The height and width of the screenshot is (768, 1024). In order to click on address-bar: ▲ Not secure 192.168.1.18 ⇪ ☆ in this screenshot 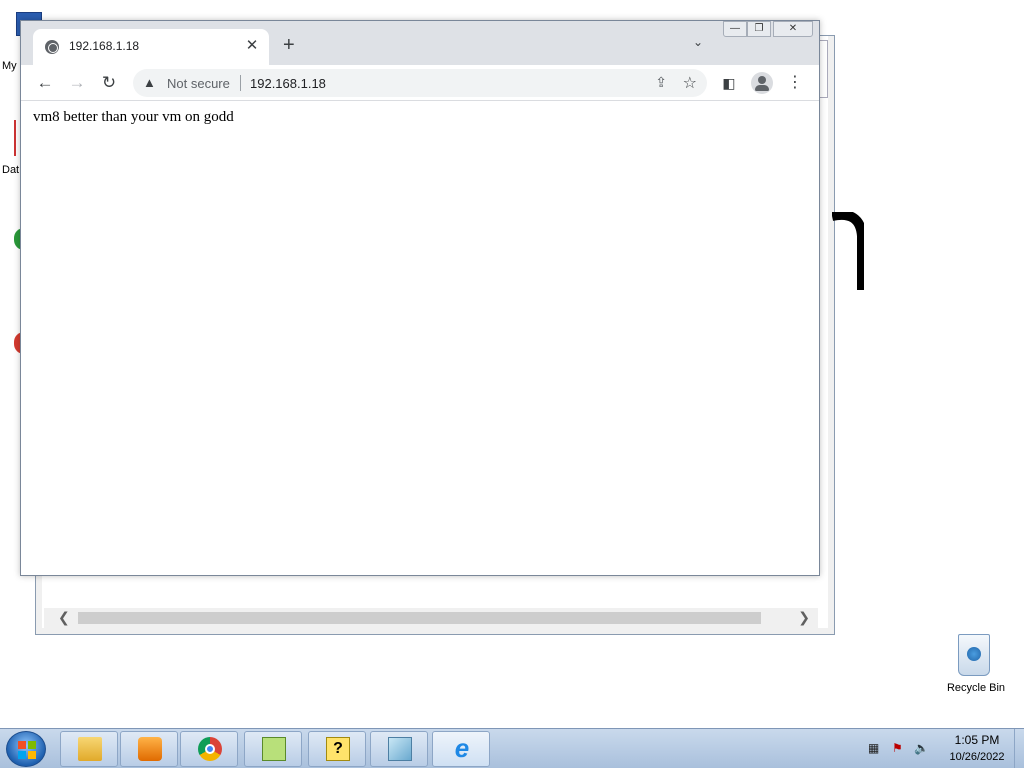, I will do `click(420, 83)`.